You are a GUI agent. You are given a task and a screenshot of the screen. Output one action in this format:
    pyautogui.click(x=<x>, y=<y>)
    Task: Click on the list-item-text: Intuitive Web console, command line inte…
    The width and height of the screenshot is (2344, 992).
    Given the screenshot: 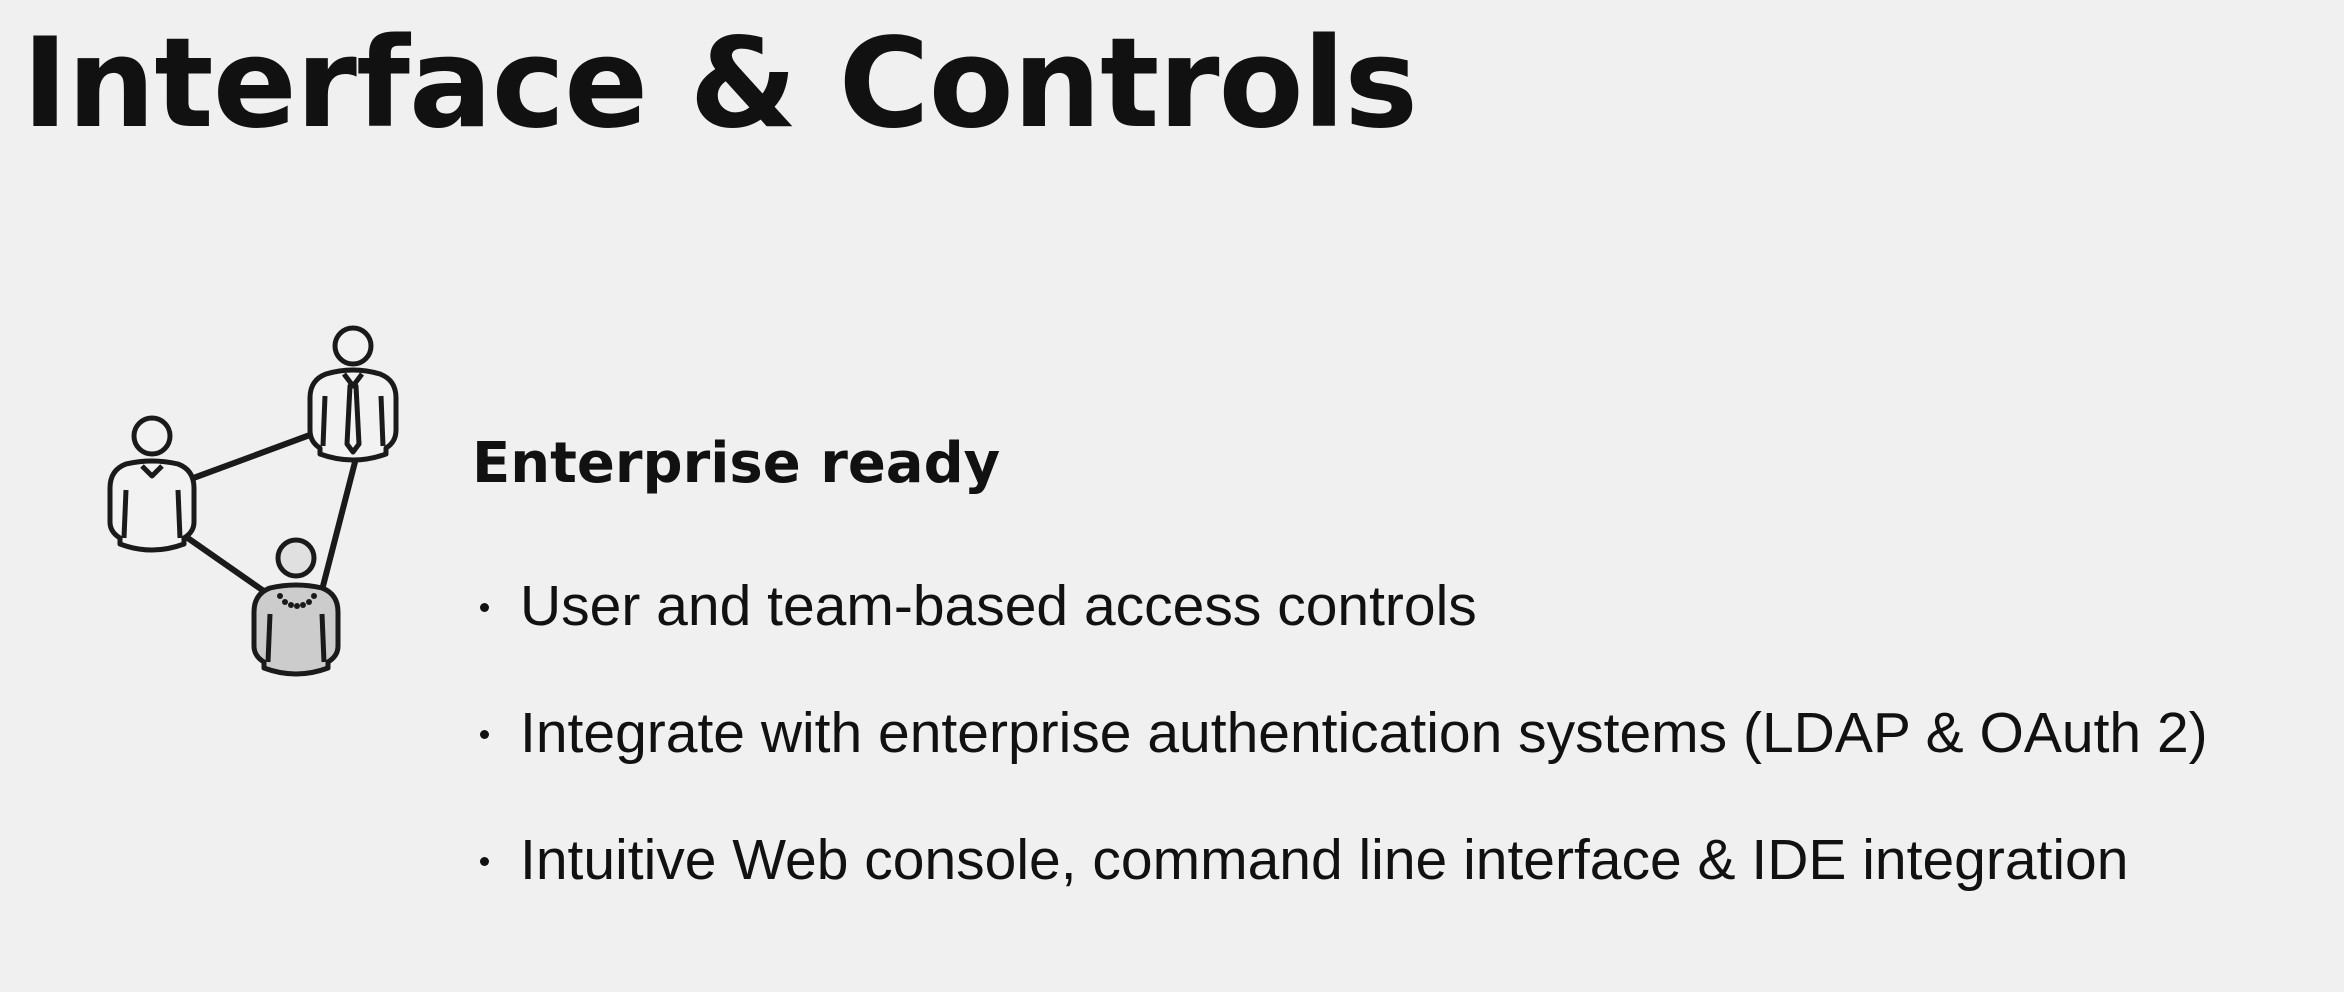 What is the action you would take?
    pyautogui.click(x=1324, y=860)
    